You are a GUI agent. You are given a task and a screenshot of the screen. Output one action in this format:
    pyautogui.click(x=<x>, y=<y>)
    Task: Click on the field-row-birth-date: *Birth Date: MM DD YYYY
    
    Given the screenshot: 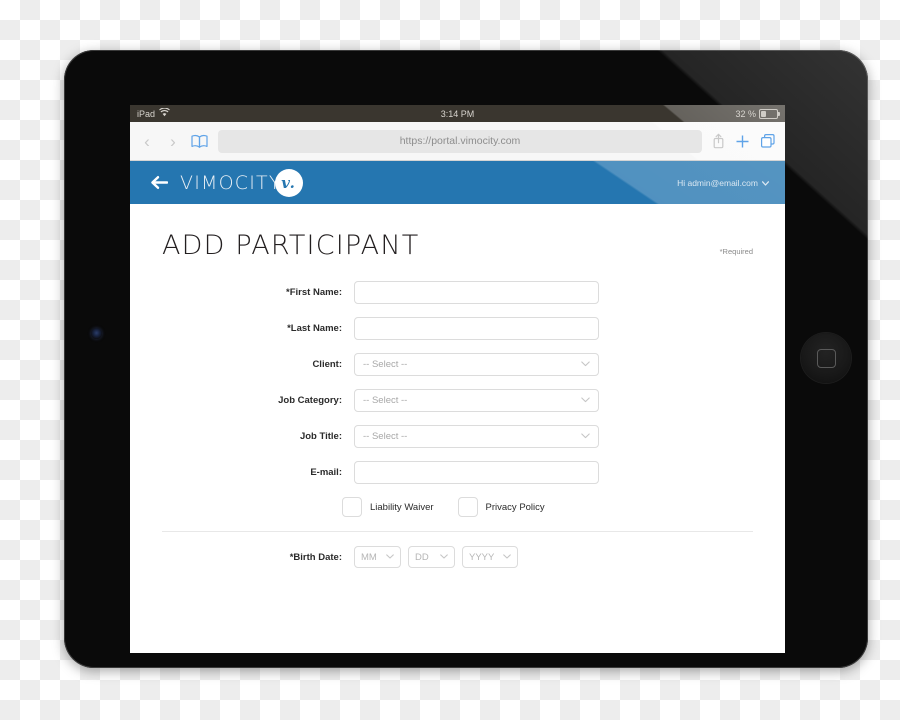 What is the action you would take?
    pyautogui.click(x=457, y=557)
    